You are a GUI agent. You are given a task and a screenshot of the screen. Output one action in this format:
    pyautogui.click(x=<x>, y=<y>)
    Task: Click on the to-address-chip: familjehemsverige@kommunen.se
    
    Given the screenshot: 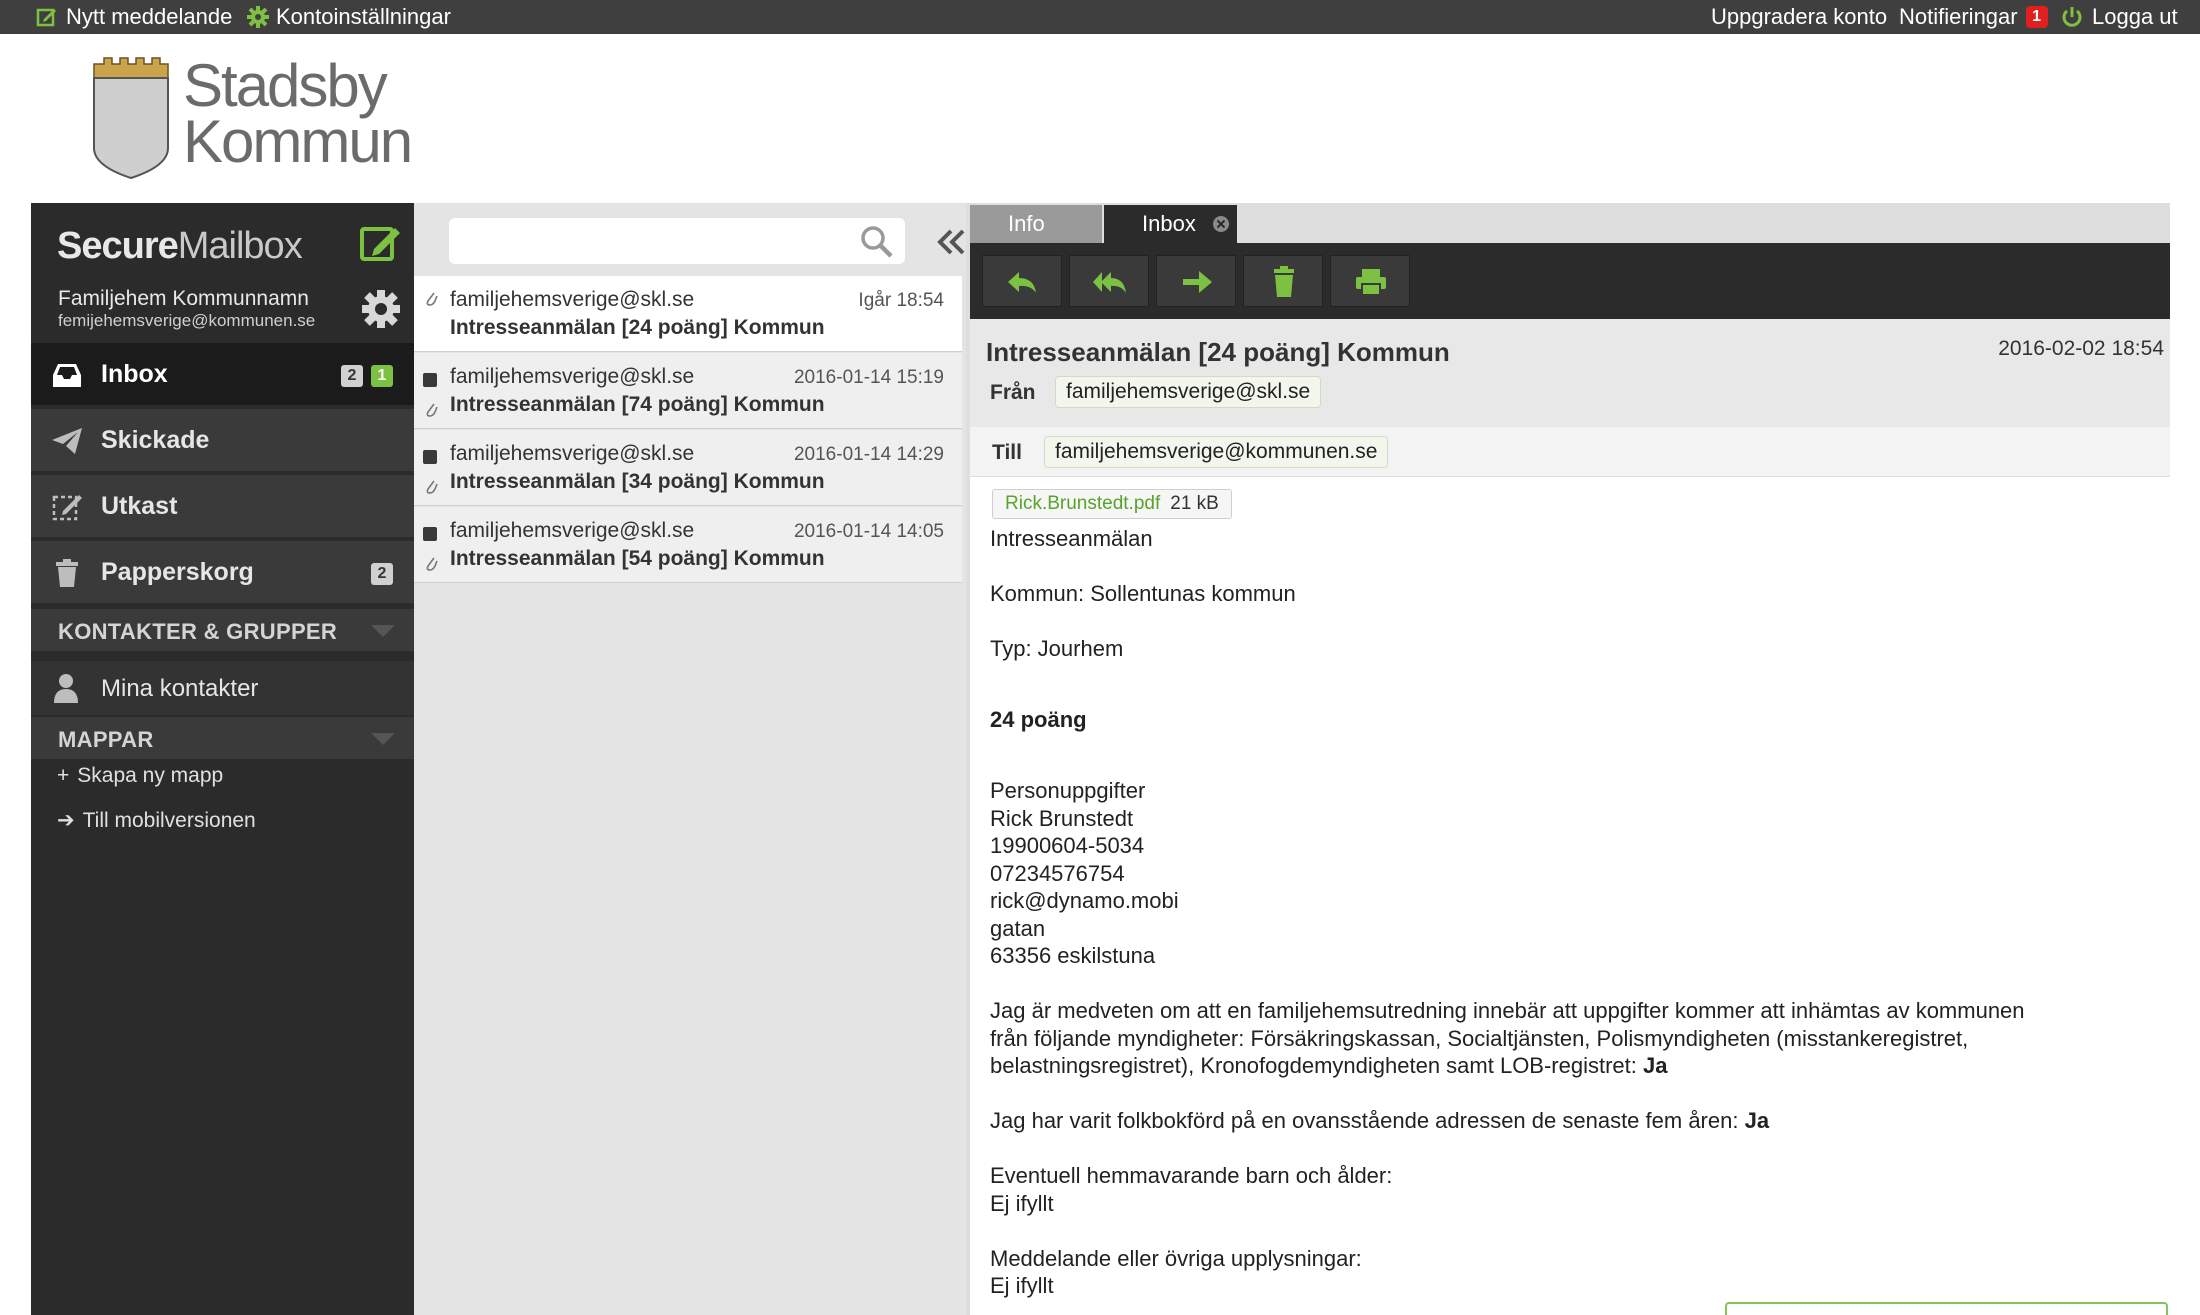 What is the action you would take?
    pyautogui.click(x=1216, y=452)
    